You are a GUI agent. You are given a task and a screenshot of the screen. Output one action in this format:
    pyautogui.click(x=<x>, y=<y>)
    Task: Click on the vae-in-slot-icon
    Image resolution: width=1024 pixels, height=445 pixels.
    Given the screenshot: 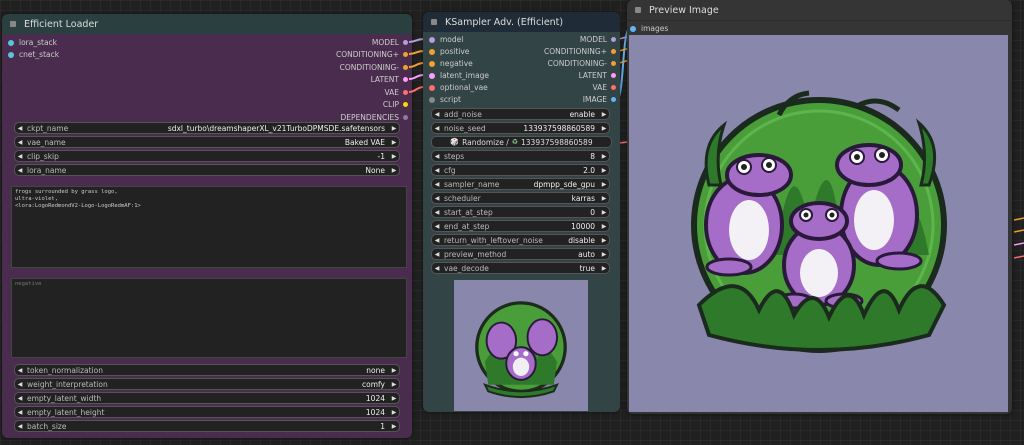 What is the action you would take?
    pyautogui.click(x=432, y=88)
    